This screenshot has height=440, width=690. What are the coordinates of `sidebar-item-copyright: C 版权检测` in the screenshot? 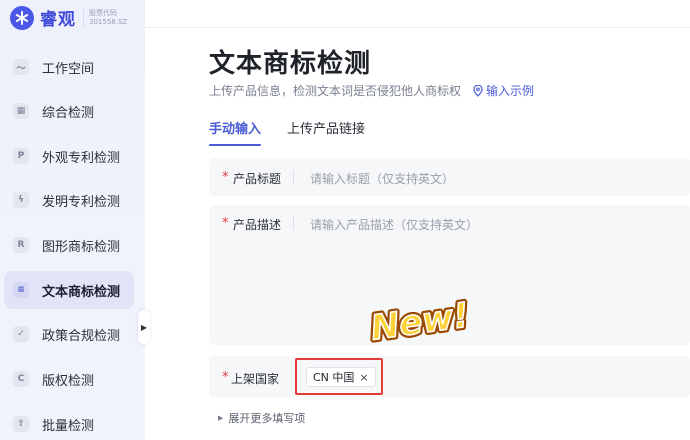 It's located at (69, 379).